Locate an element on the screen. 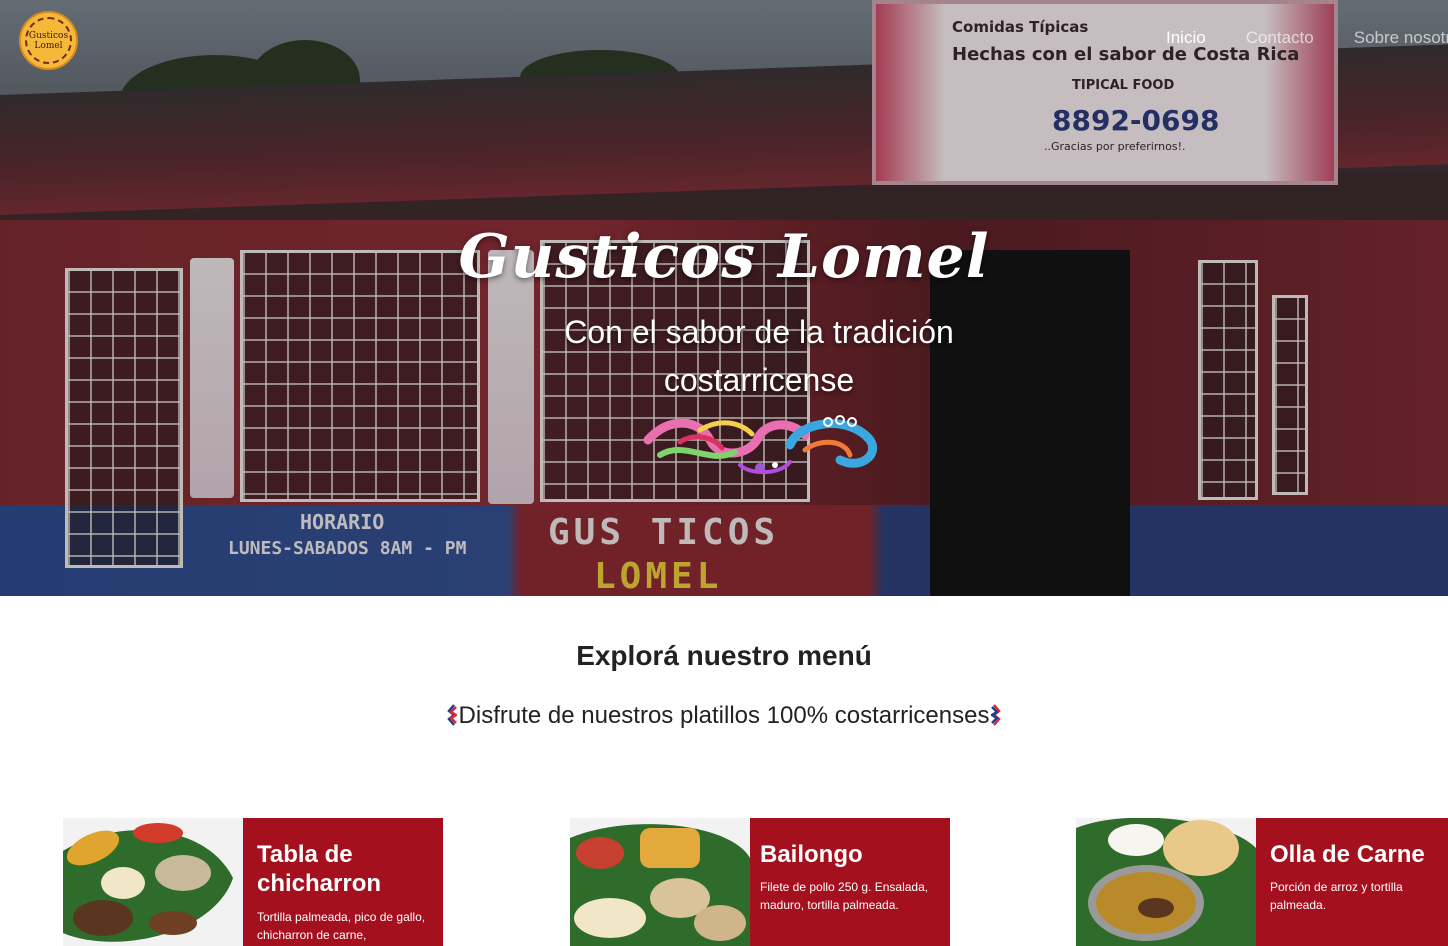  nav-link-sobre-nosotros: Sobre nosotros is located at coordinates (1401, 38).